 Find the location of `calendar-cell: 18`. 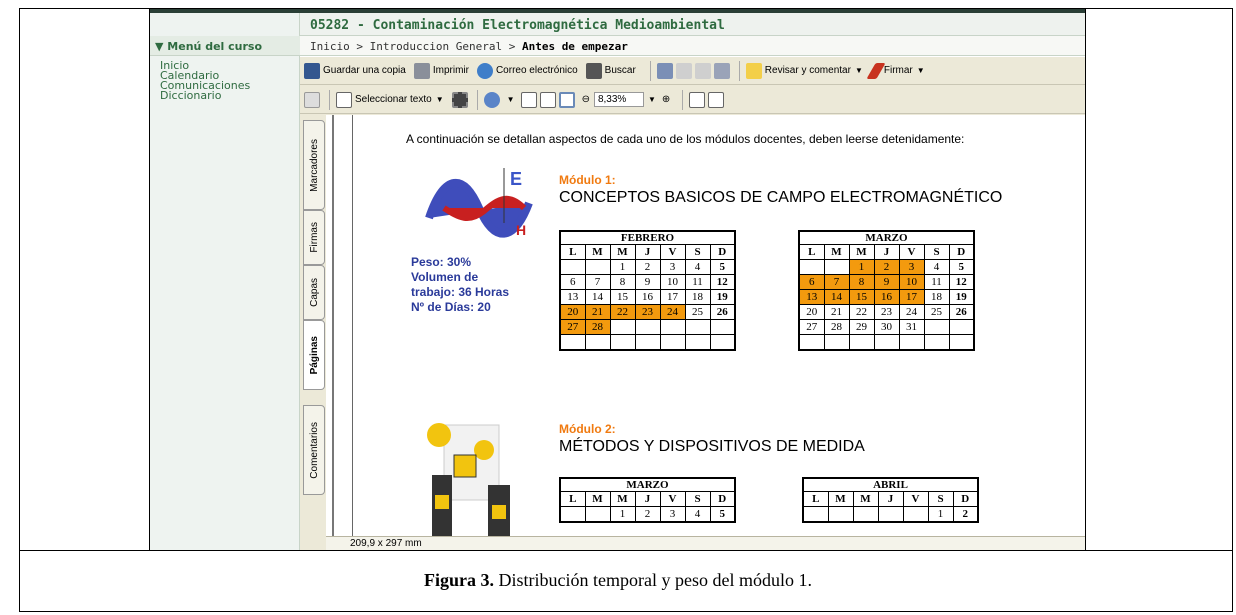

calendar-cell: 18 is located at coordinates (936, 297).